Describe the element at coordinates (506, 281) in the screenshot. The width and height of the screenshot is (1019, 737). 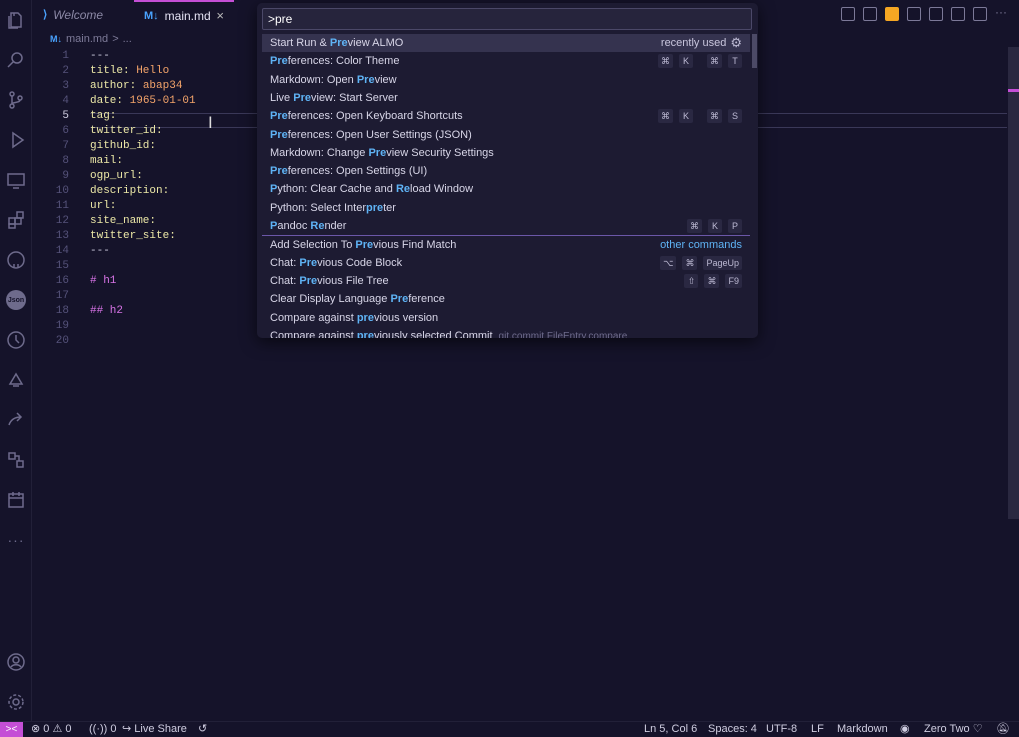
I see `command-item: Chat: Previous File Tree ⇧ ⌘ F9` at that location.